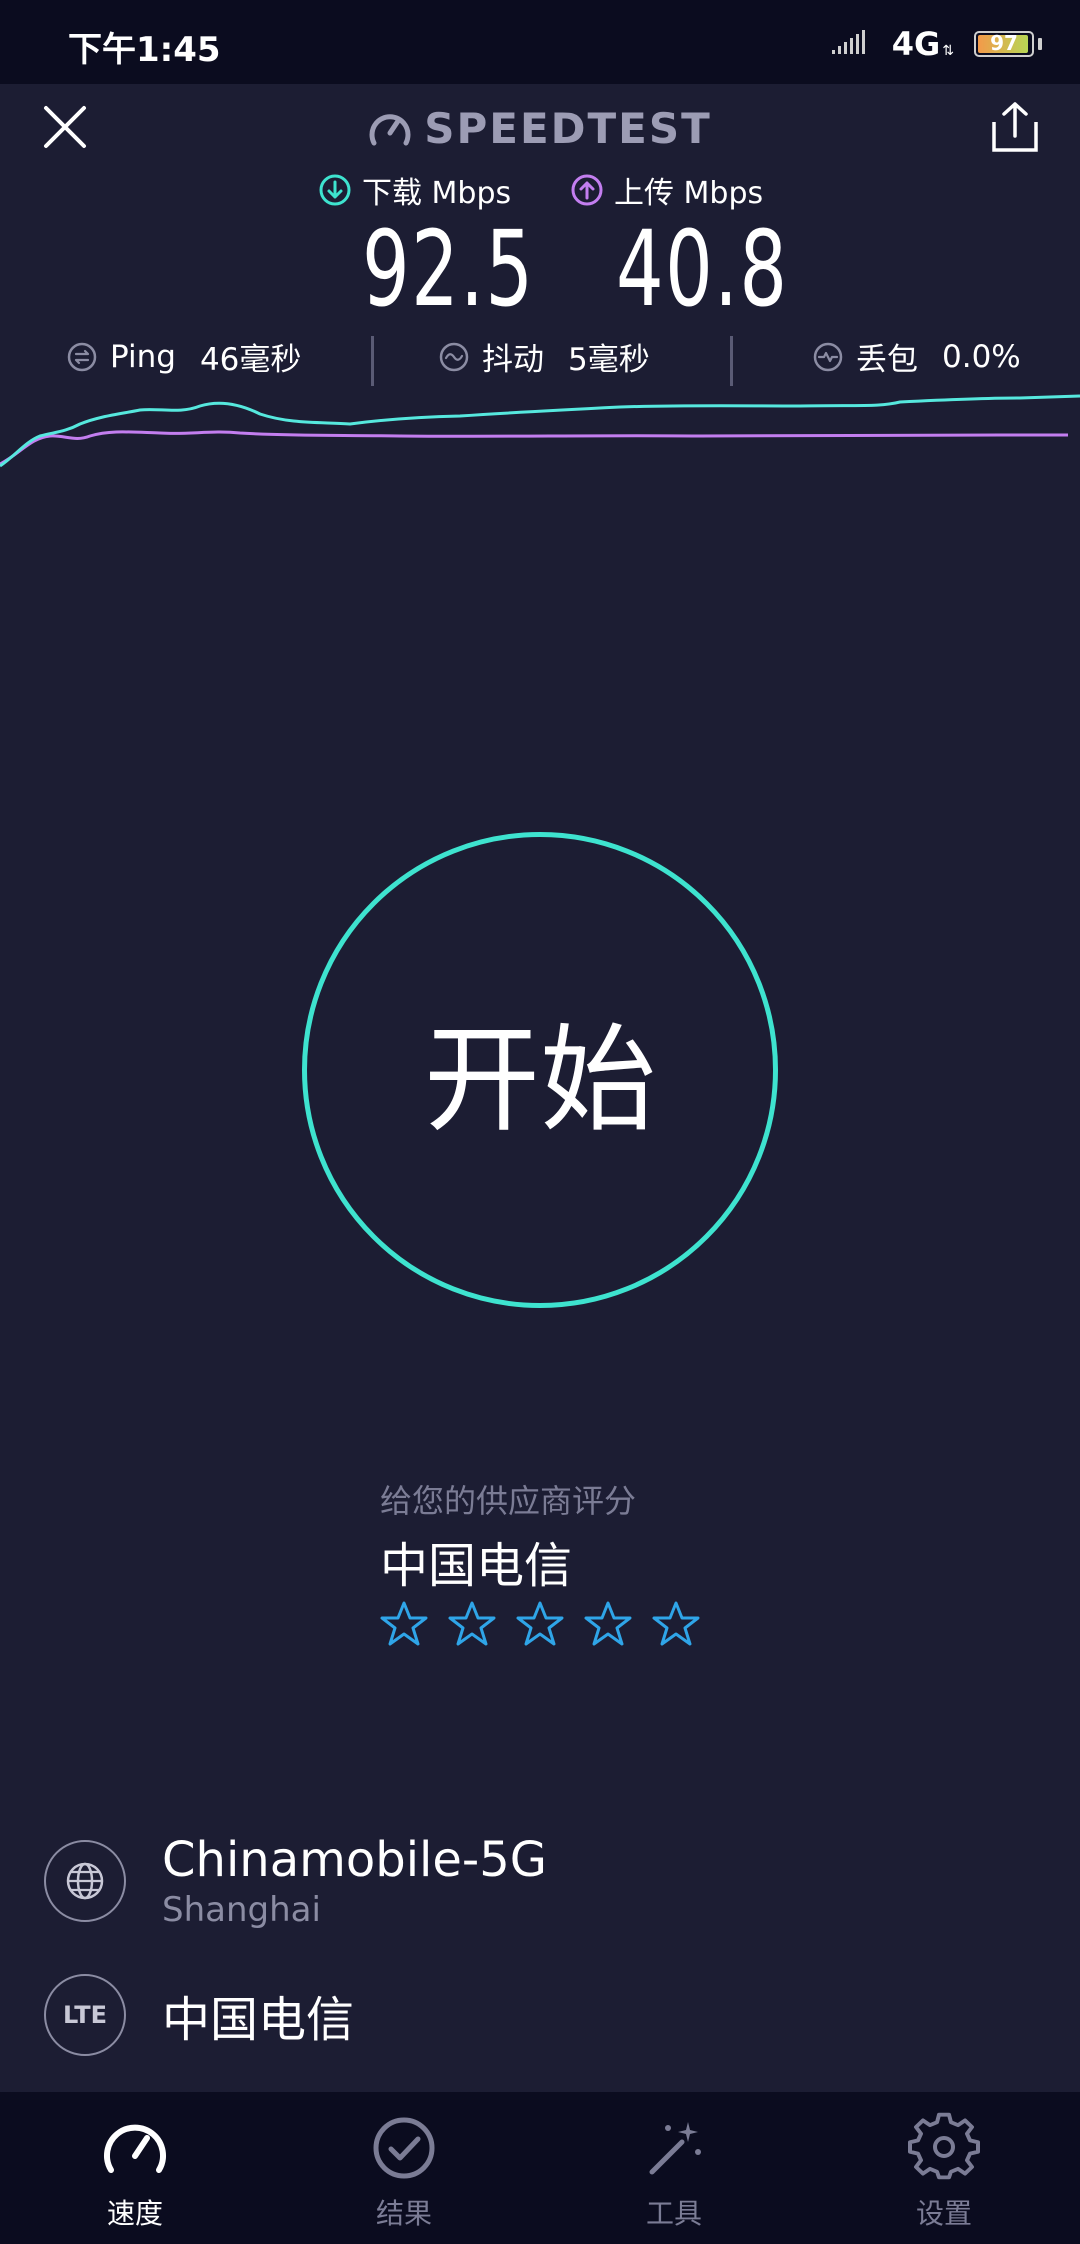 Image resolution: width=1080 pixels, height=2244 pixels. I want to click on tab-label: 设置, so click(943, 2213).